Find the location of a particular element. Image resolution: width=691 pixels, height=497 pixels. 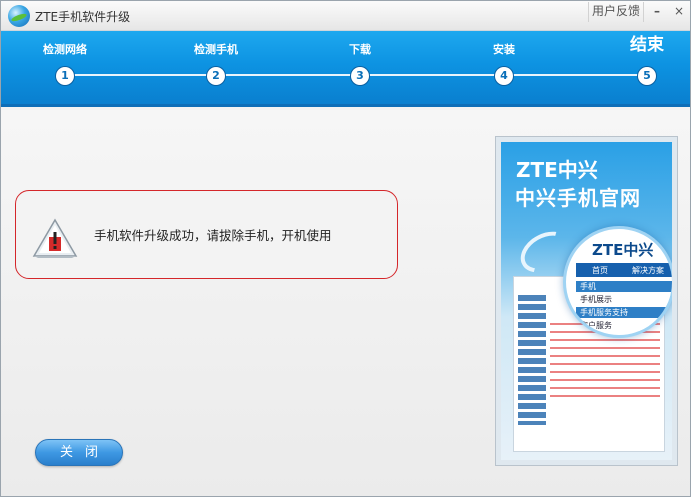

window-title: ZTE手机软件升级 is located at coordinates (83, 17).